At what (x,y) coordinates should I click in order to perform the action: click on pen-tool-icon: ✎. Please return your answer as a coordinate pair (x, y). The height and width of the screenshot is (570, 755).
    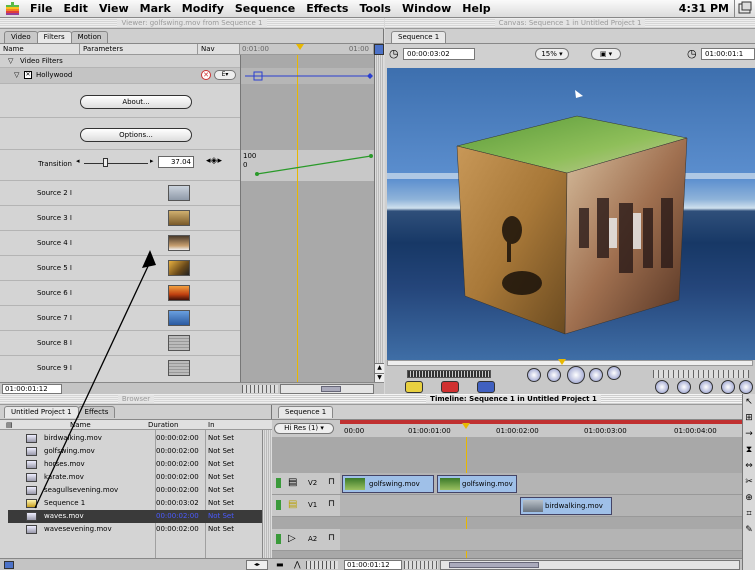
    Looking at the image, I should click on (749, 530).